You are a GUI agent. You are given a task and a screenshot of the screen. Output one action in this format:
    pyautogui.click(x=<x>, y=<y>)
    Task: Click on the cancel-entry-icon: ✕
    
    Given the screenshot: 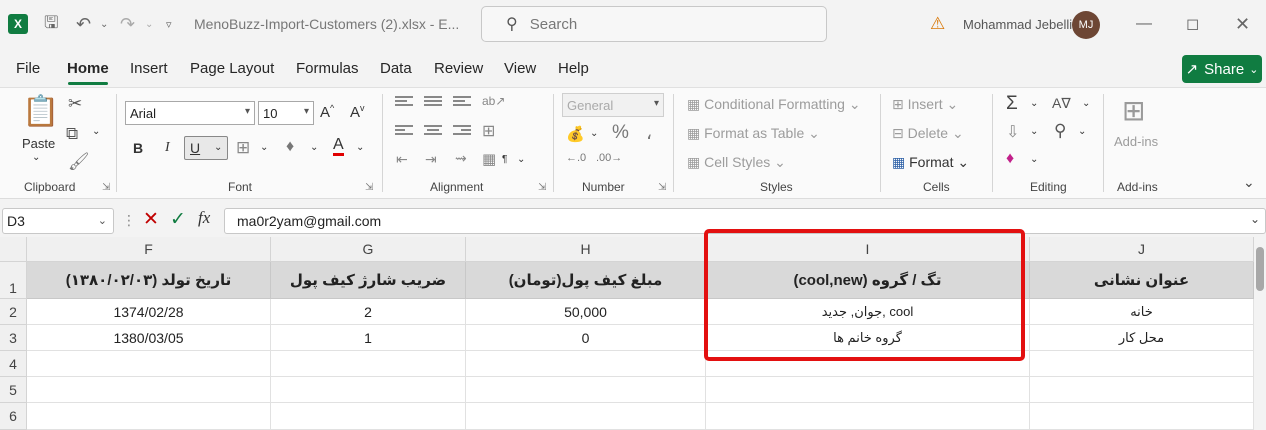 What is the action you would take?
    pyautogui.click(x=151, y=219)
    